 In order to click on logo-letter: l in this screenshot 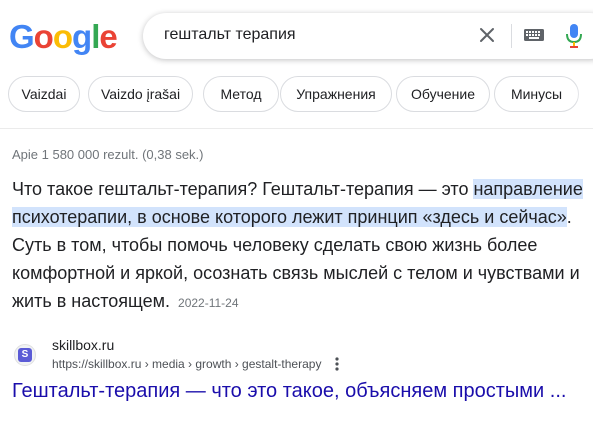, I will do `click(95, 36)`.